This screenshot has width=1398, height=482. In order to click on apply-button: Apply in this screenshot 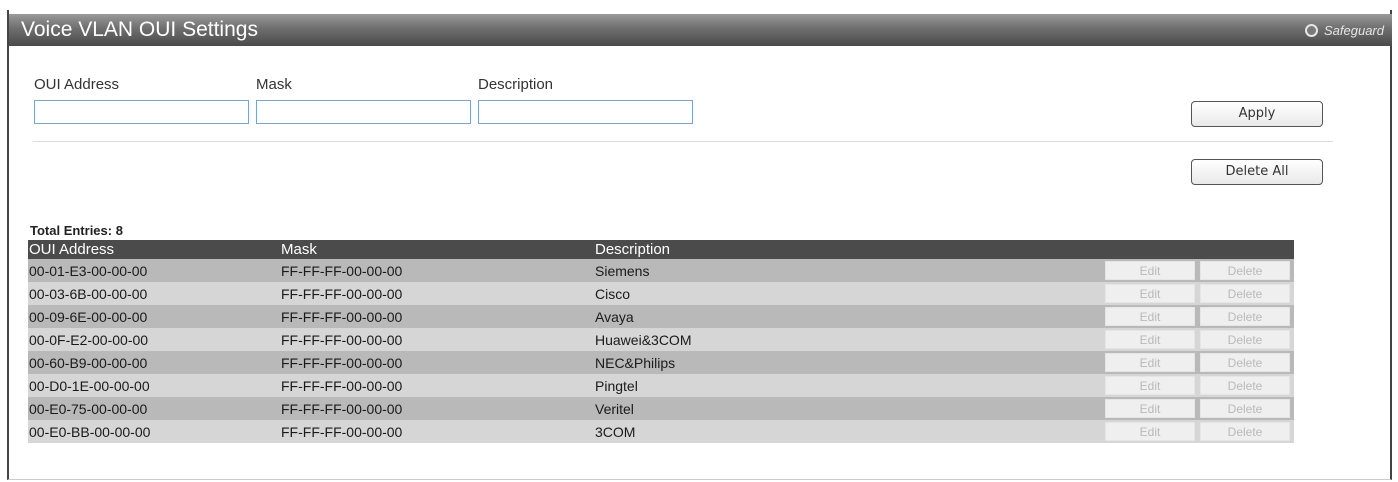, I will do `click(1257, 114)`.